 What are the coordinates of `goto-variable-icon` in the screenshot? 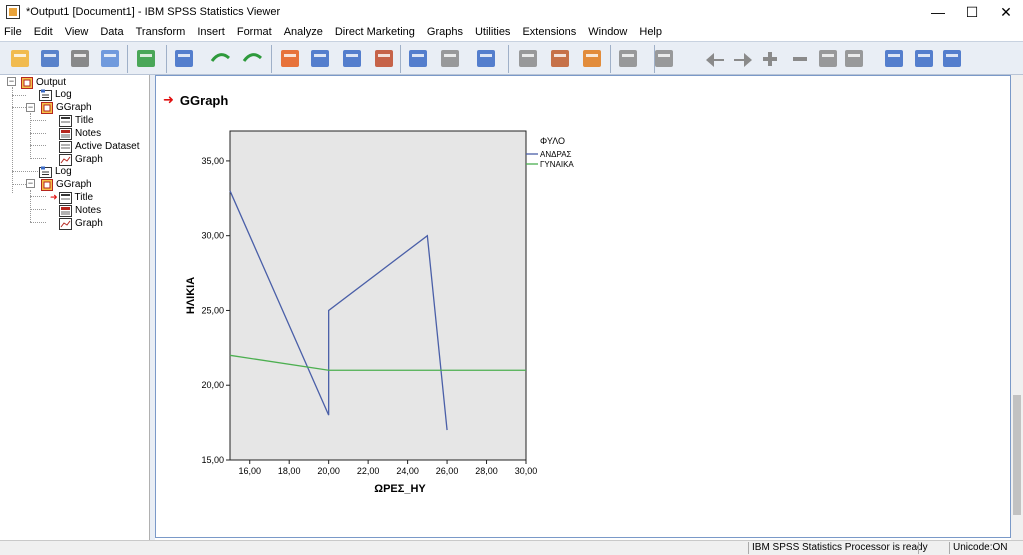 It's located at (353, 59).